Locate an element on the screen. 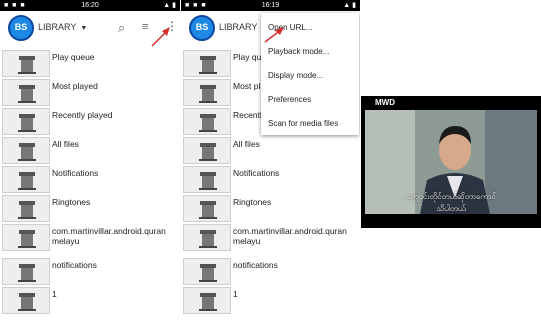 The width and height of the screenshot is (541, 322). subtitle-line-2: သိပါတယ် is located at coordinates (451, 208).